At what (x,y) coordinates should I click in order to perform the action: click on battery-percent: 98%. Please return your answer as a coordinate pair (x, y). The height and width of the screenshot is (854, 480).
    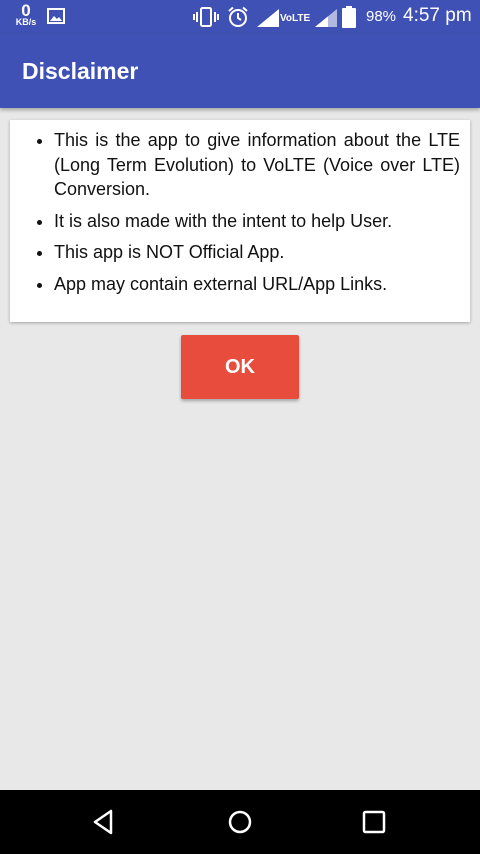
    Looking at the image, I should click on (381, 16).